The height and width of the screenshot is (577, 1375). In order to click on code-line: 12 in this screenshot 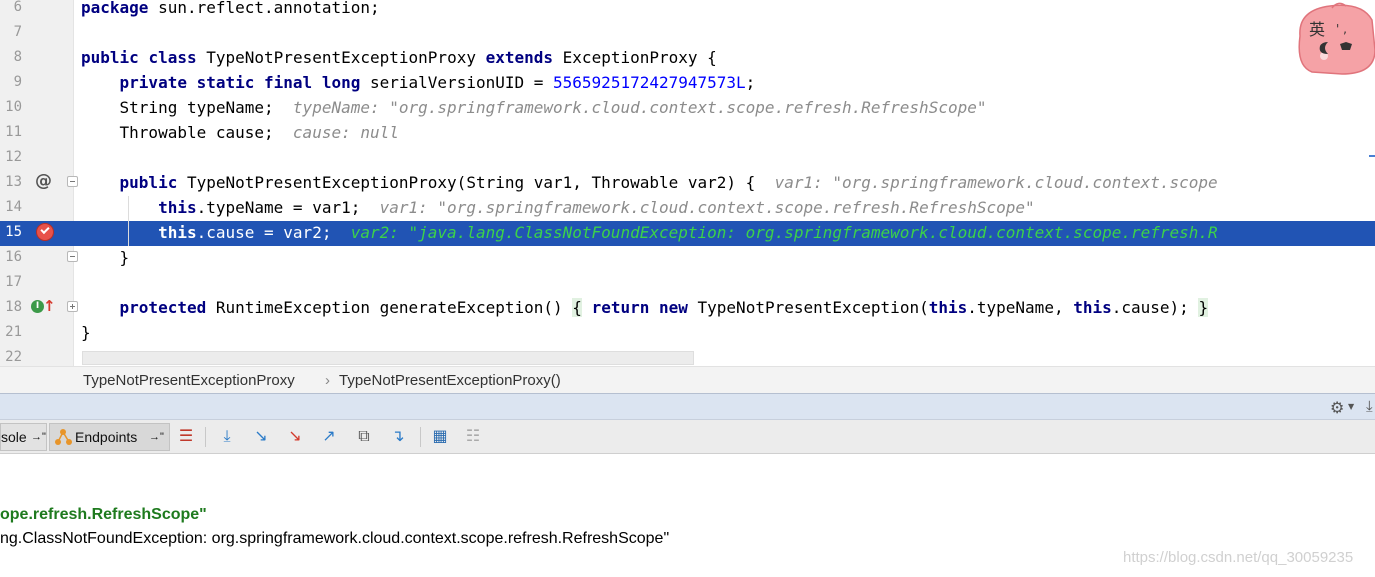, I will do `click(687, 158)`.